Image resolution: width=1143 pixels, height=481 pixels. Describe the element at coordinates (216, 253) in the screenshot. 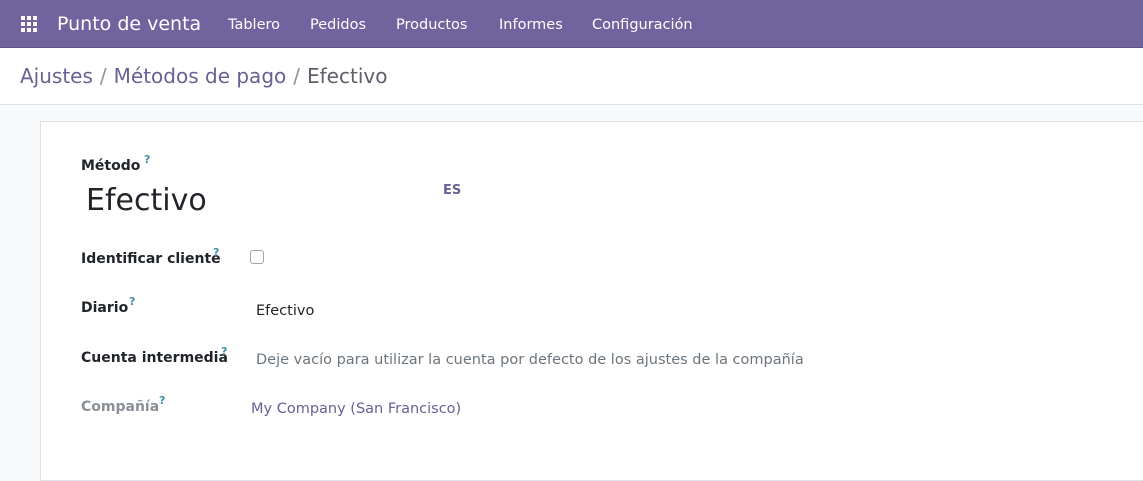

I see `identify-customer-help-icon: ?` at that location.